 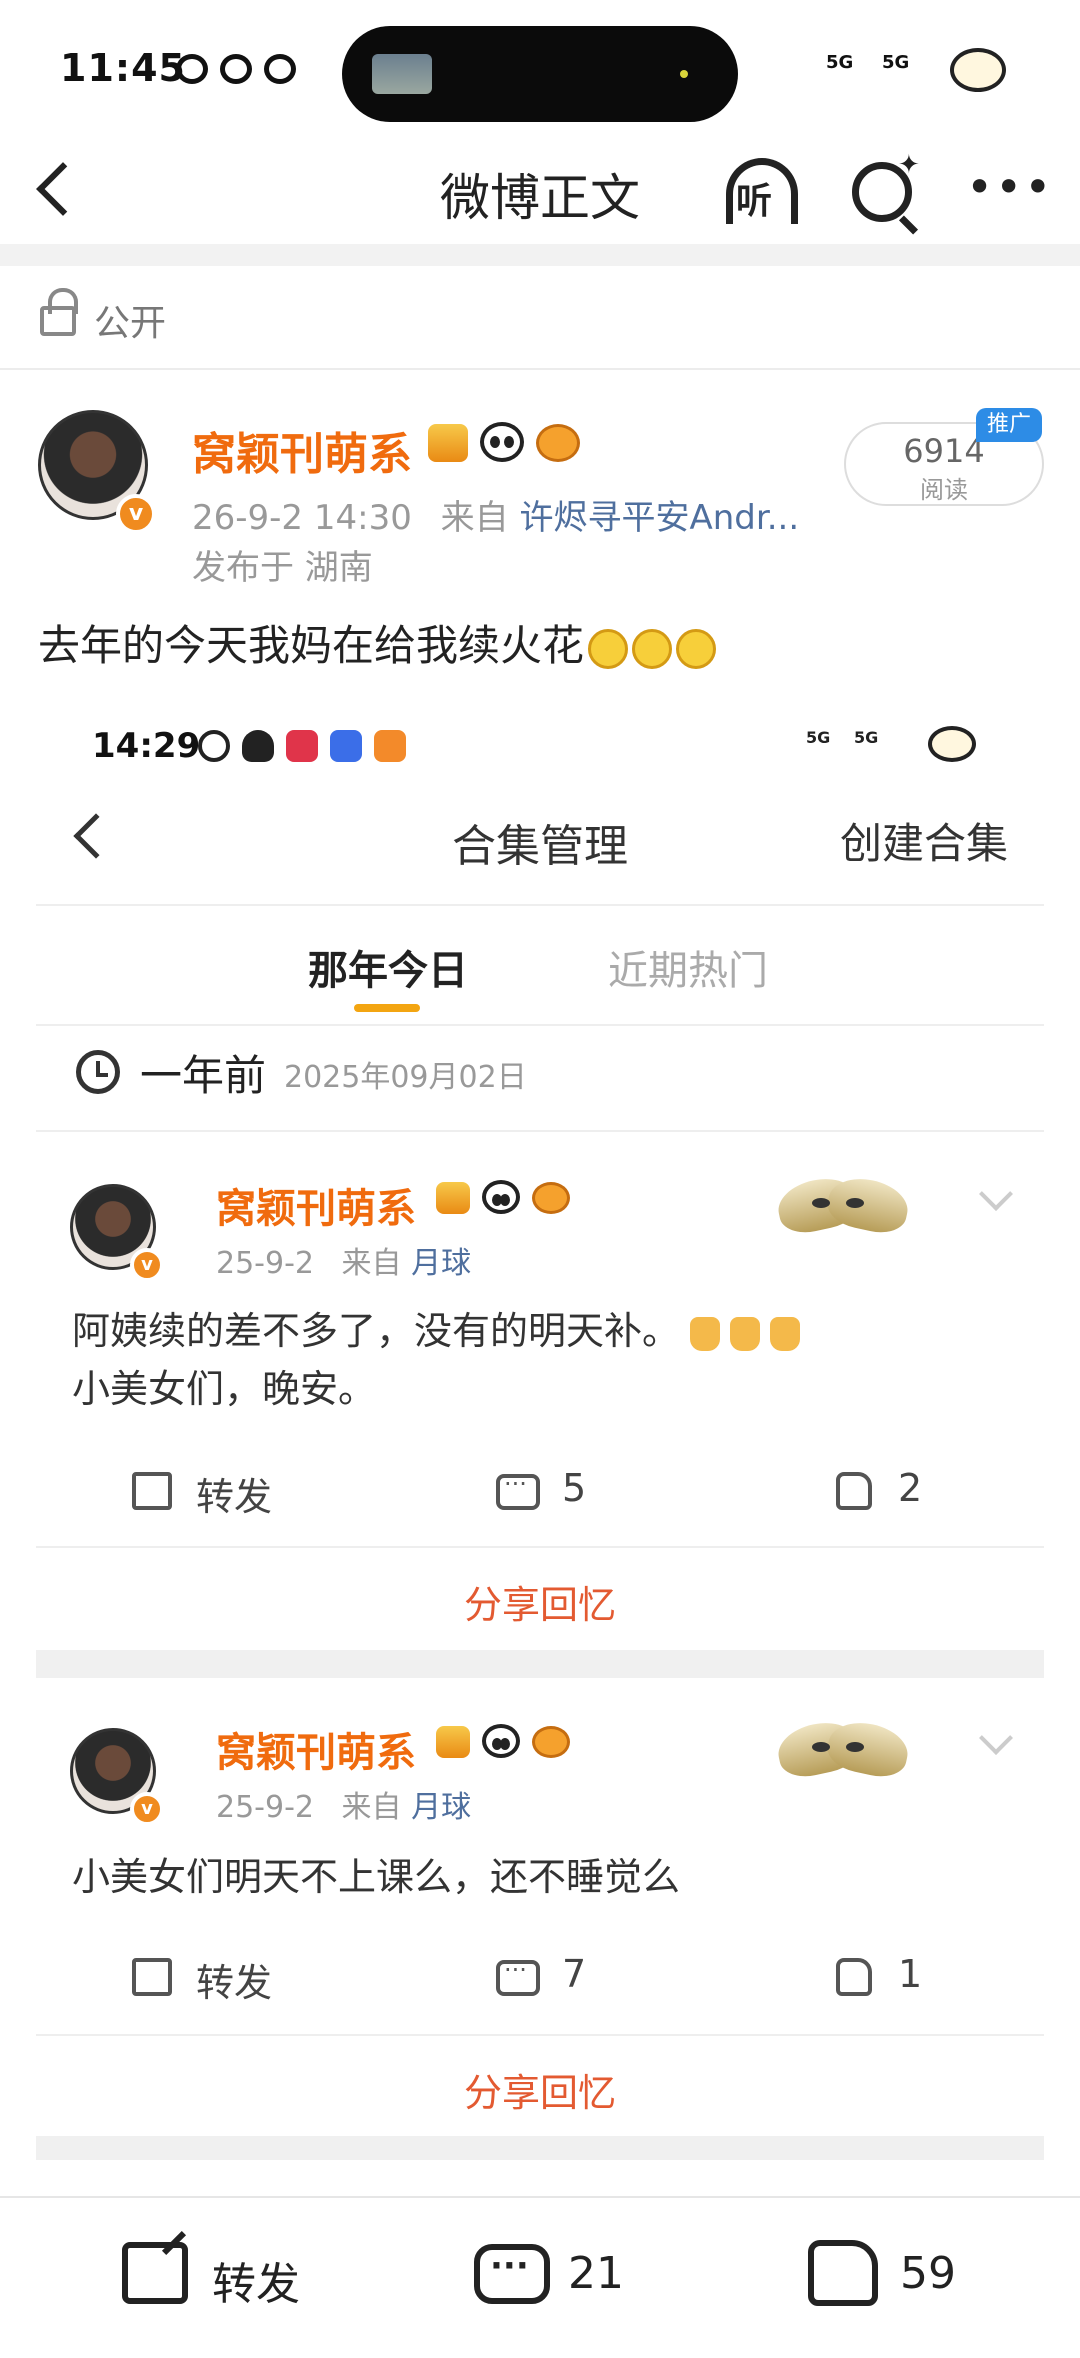 What do you see at coordinates (762, 191) in the screenshot?
I see `listen-icon: 听` at bounding box center [762, 191].